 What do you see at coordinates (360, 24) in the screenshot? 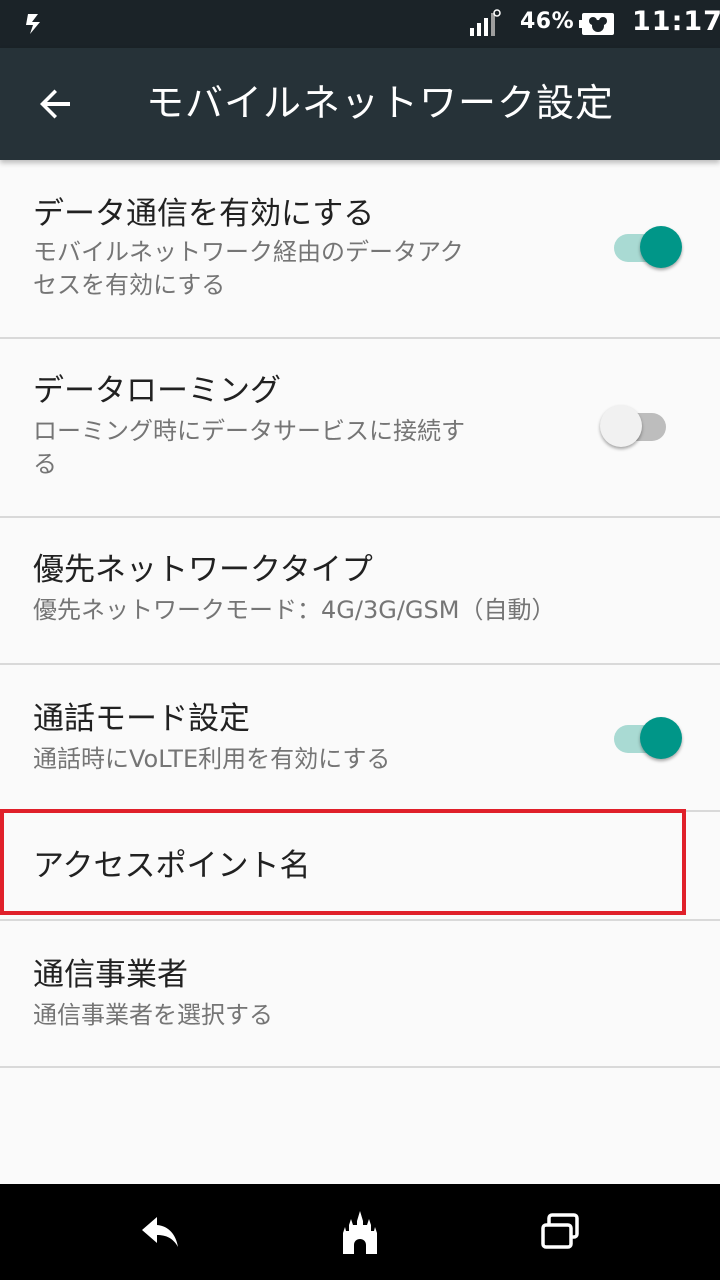
I see `status-bar: 46% 11:17` at bounding box center [360, 24].